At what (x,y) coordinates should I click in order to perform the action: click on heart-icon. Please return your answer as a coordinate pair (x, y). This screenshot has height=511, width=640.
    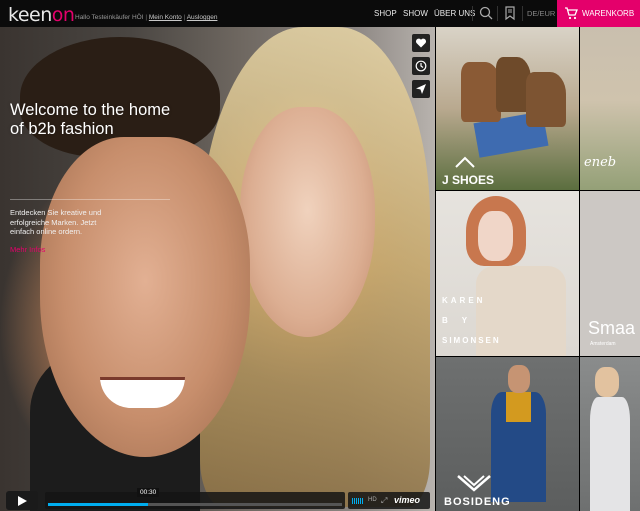
    Looking at the image, I should click on (421, 43).